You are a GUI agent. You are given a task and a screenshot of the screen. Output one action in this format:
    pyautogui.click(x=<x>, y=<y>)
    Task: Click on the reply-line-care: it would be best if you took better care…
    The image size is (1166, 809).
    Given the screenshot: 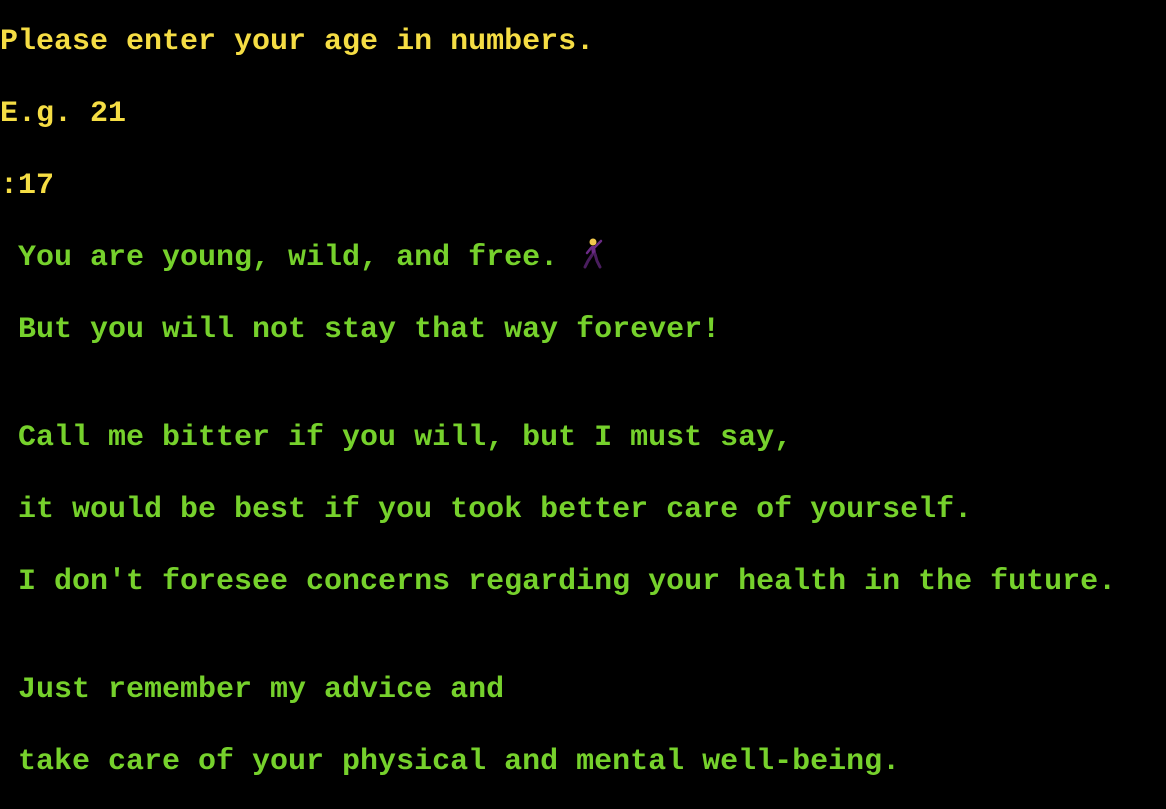 What is the action you would take?
    pyautogui.click(x=486, y=510)
    